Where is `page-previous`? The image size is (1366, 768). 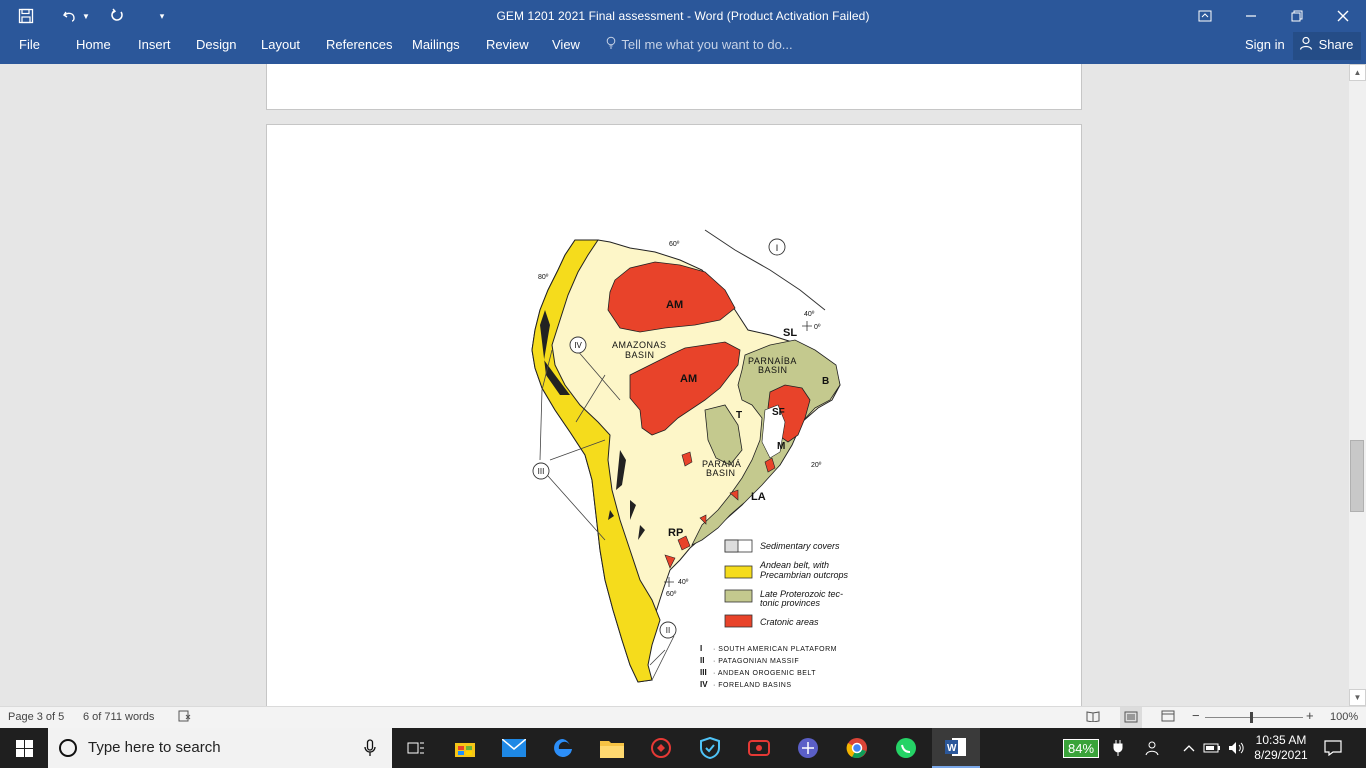 page-previous is located at coordinates (674, 87).